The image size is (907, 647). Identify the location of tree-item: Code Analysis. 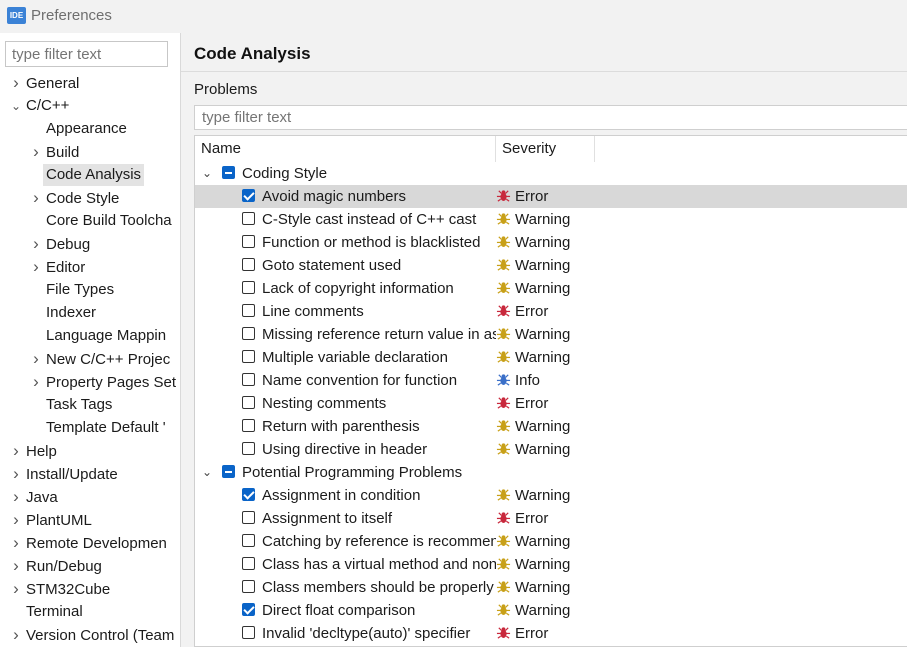
(87, 175).